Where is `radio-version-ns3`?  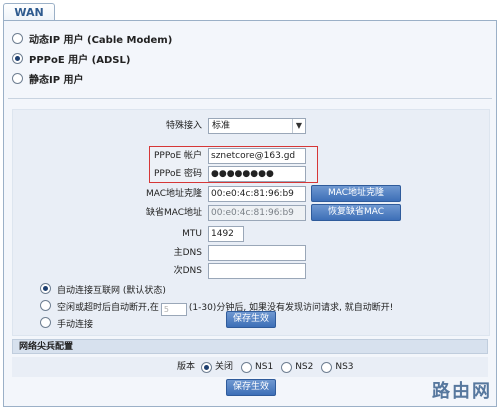
radio-version-ns3 is located at coordinates (327, 367).